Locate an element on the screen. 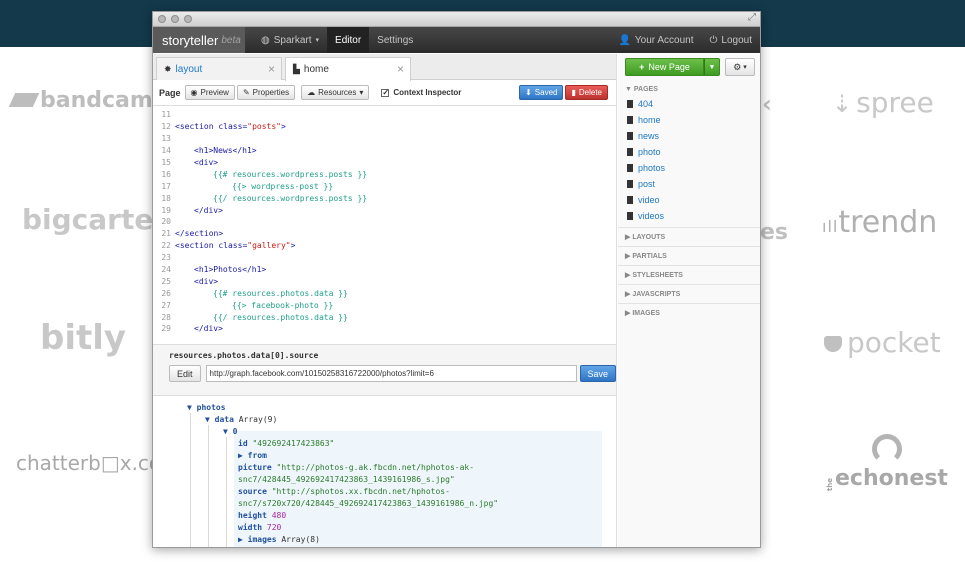  tree-prop-width: width 720 is located at coordinates (260, 527).